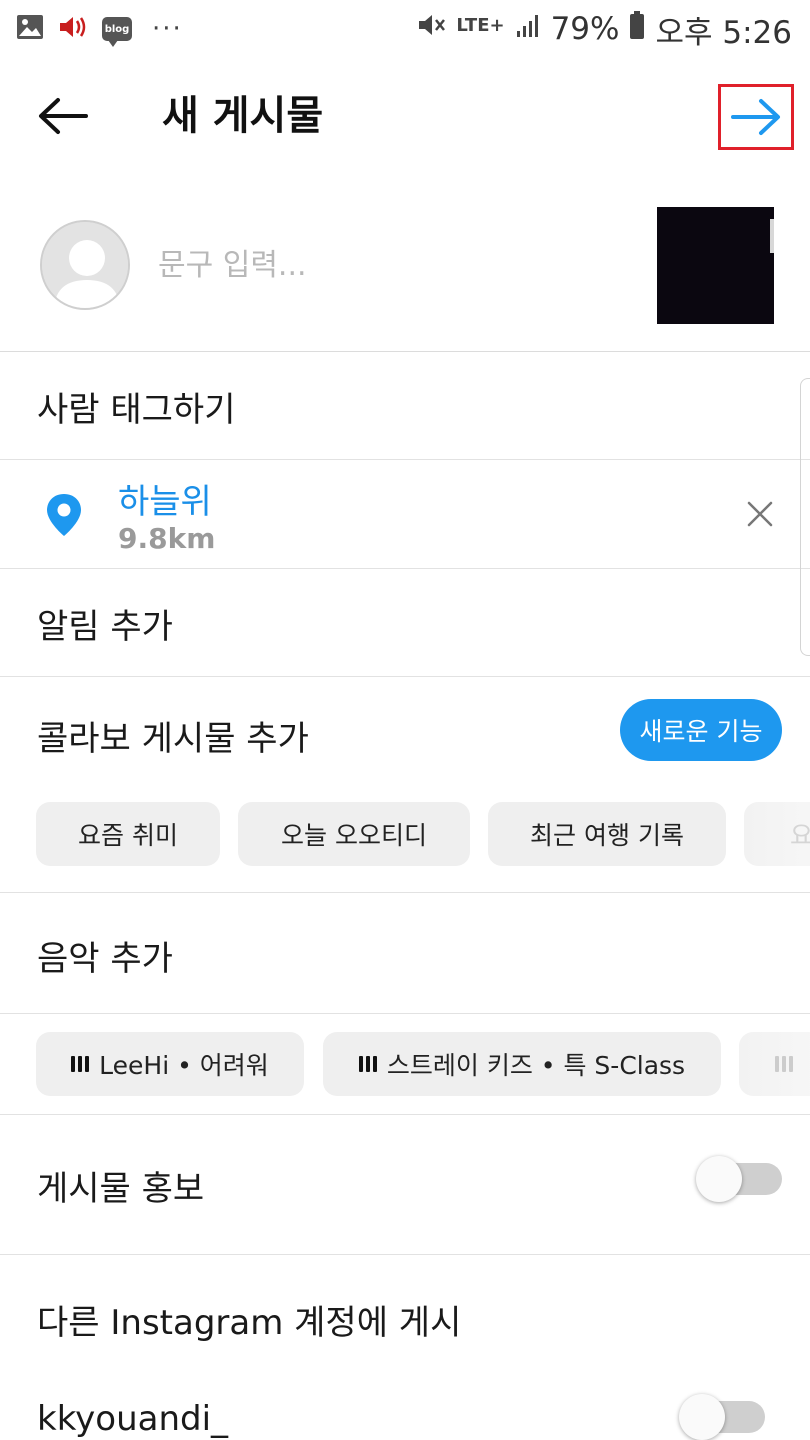 This screenshot has width=810, height=1440. What do you see at coordinates (405, 1347) in the screenshot?
I see `share-other-account-section: 다른 Instagram 계정에 게시 kkyouandi_` at bounding box center [405, 1347].